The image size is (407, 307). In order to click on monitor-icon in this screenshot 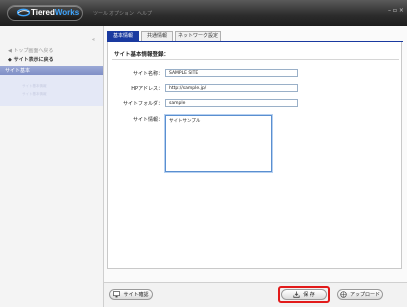, I will do `click(117, 294)`.